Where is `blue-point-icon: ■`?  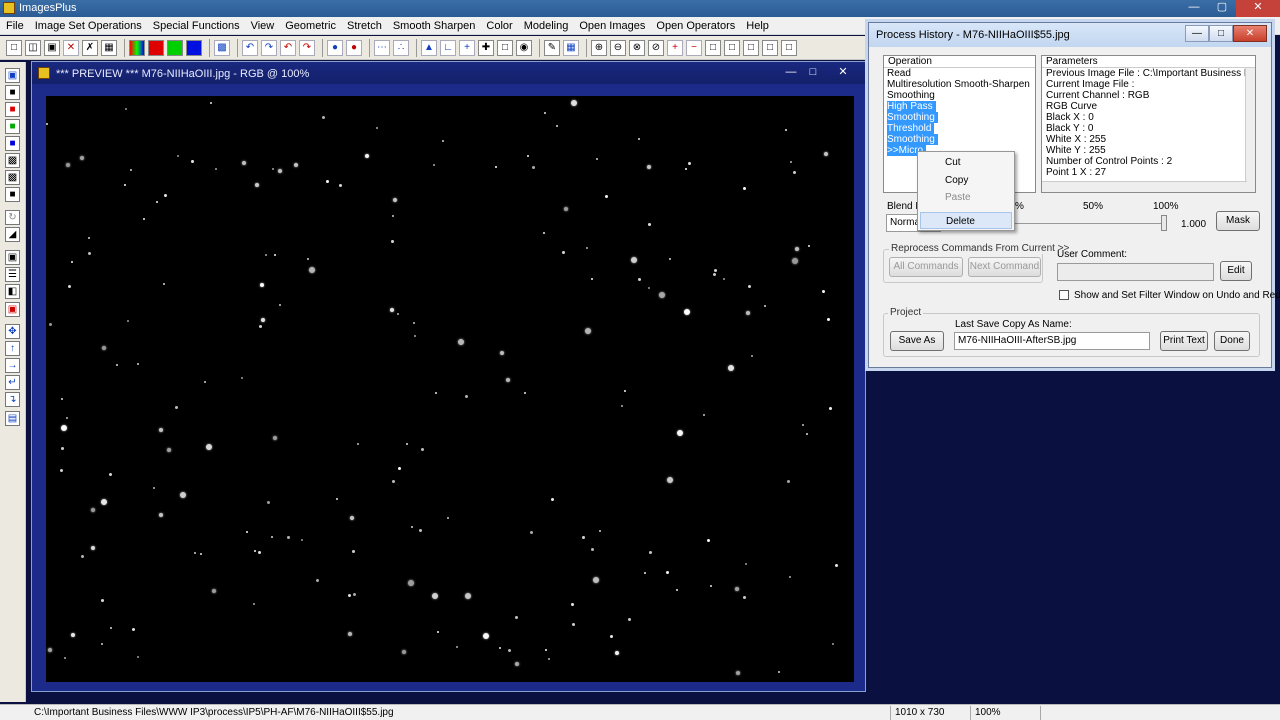
blue-point-icon: ■ is located at coordinates (12, 143).